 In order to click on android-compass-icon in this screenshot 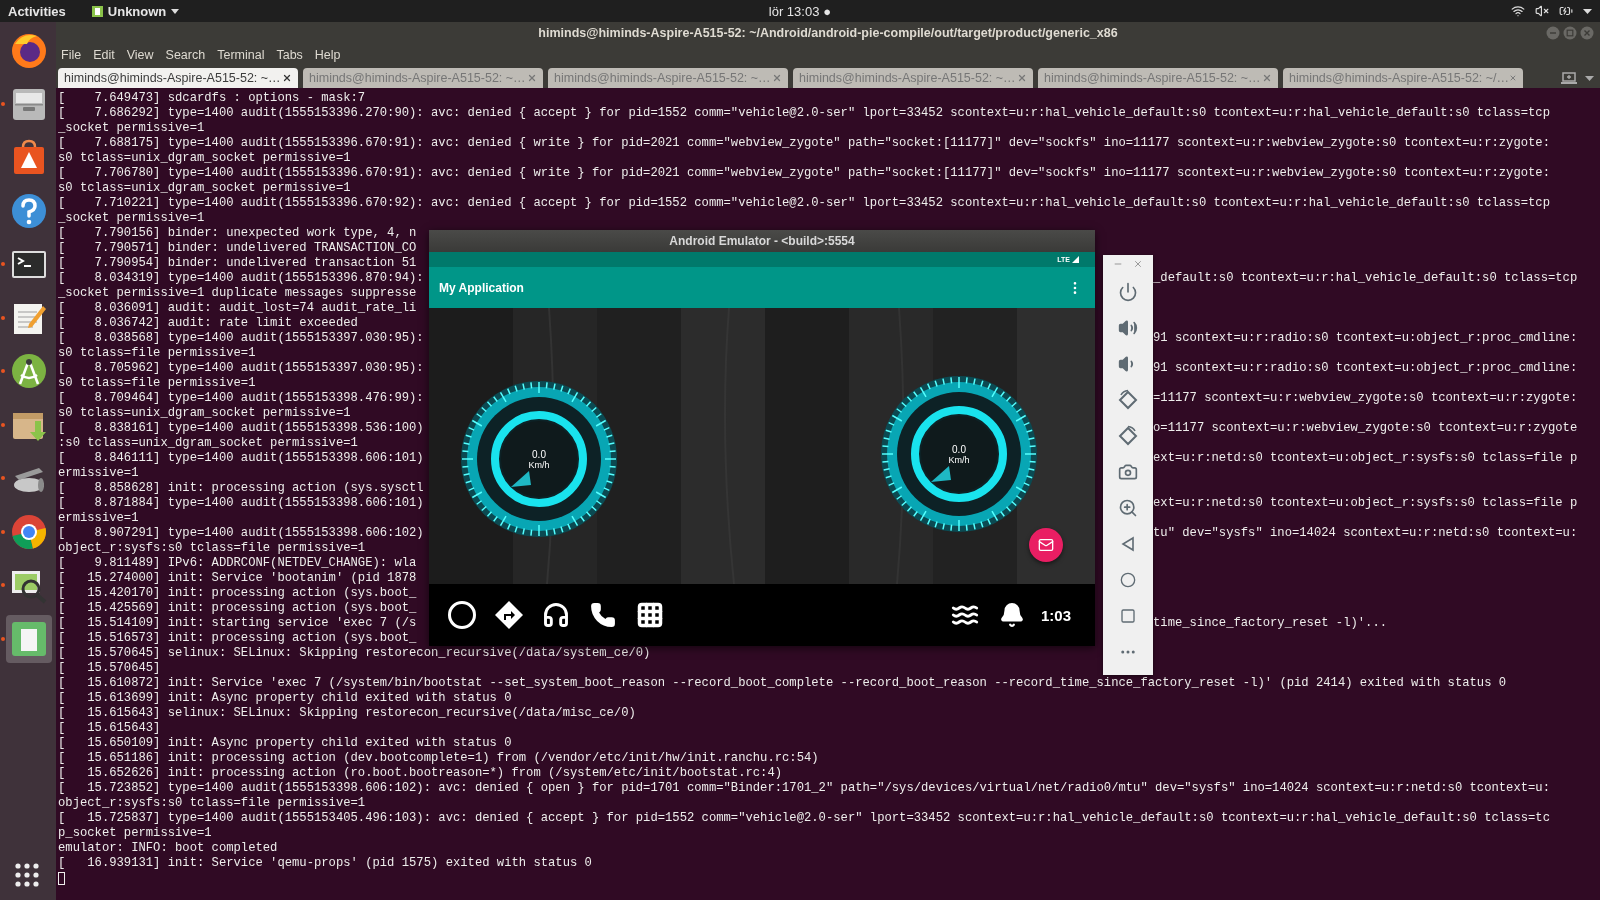, I will do `click(29, 371)`.